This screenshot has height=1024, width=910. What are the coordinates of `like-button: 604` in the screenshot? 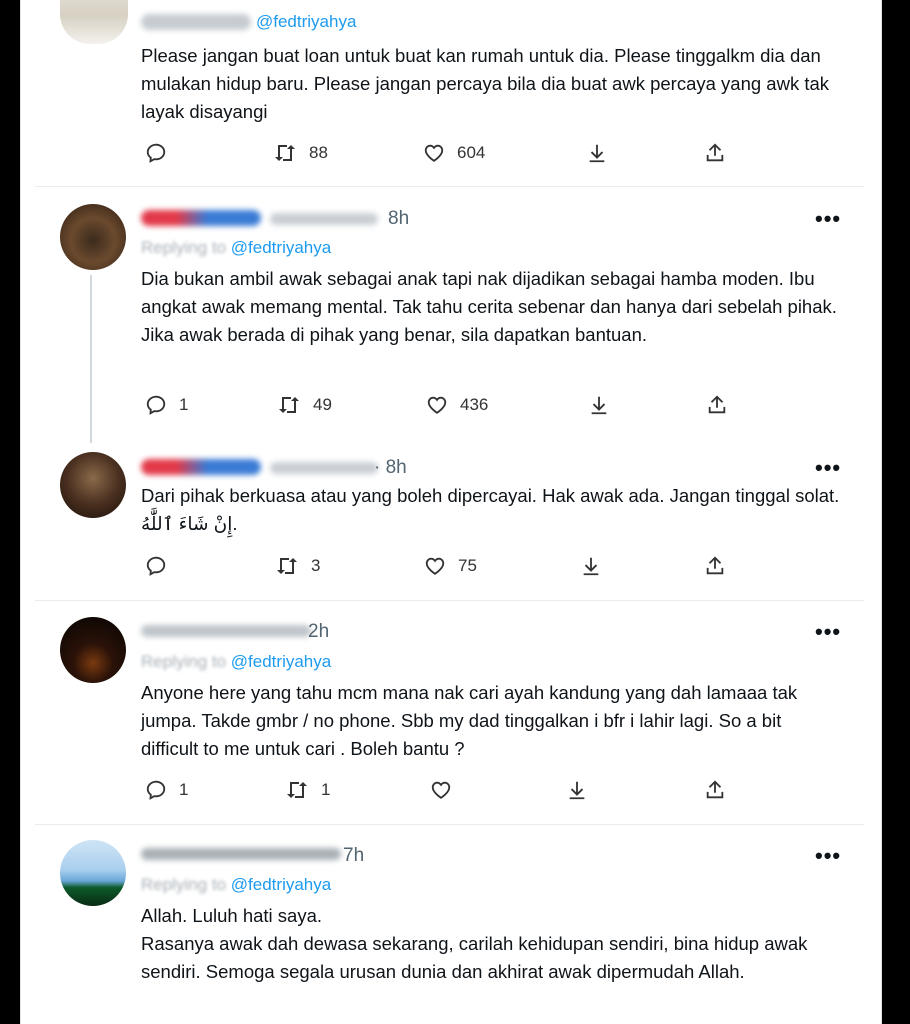 It's located at (454, 153).